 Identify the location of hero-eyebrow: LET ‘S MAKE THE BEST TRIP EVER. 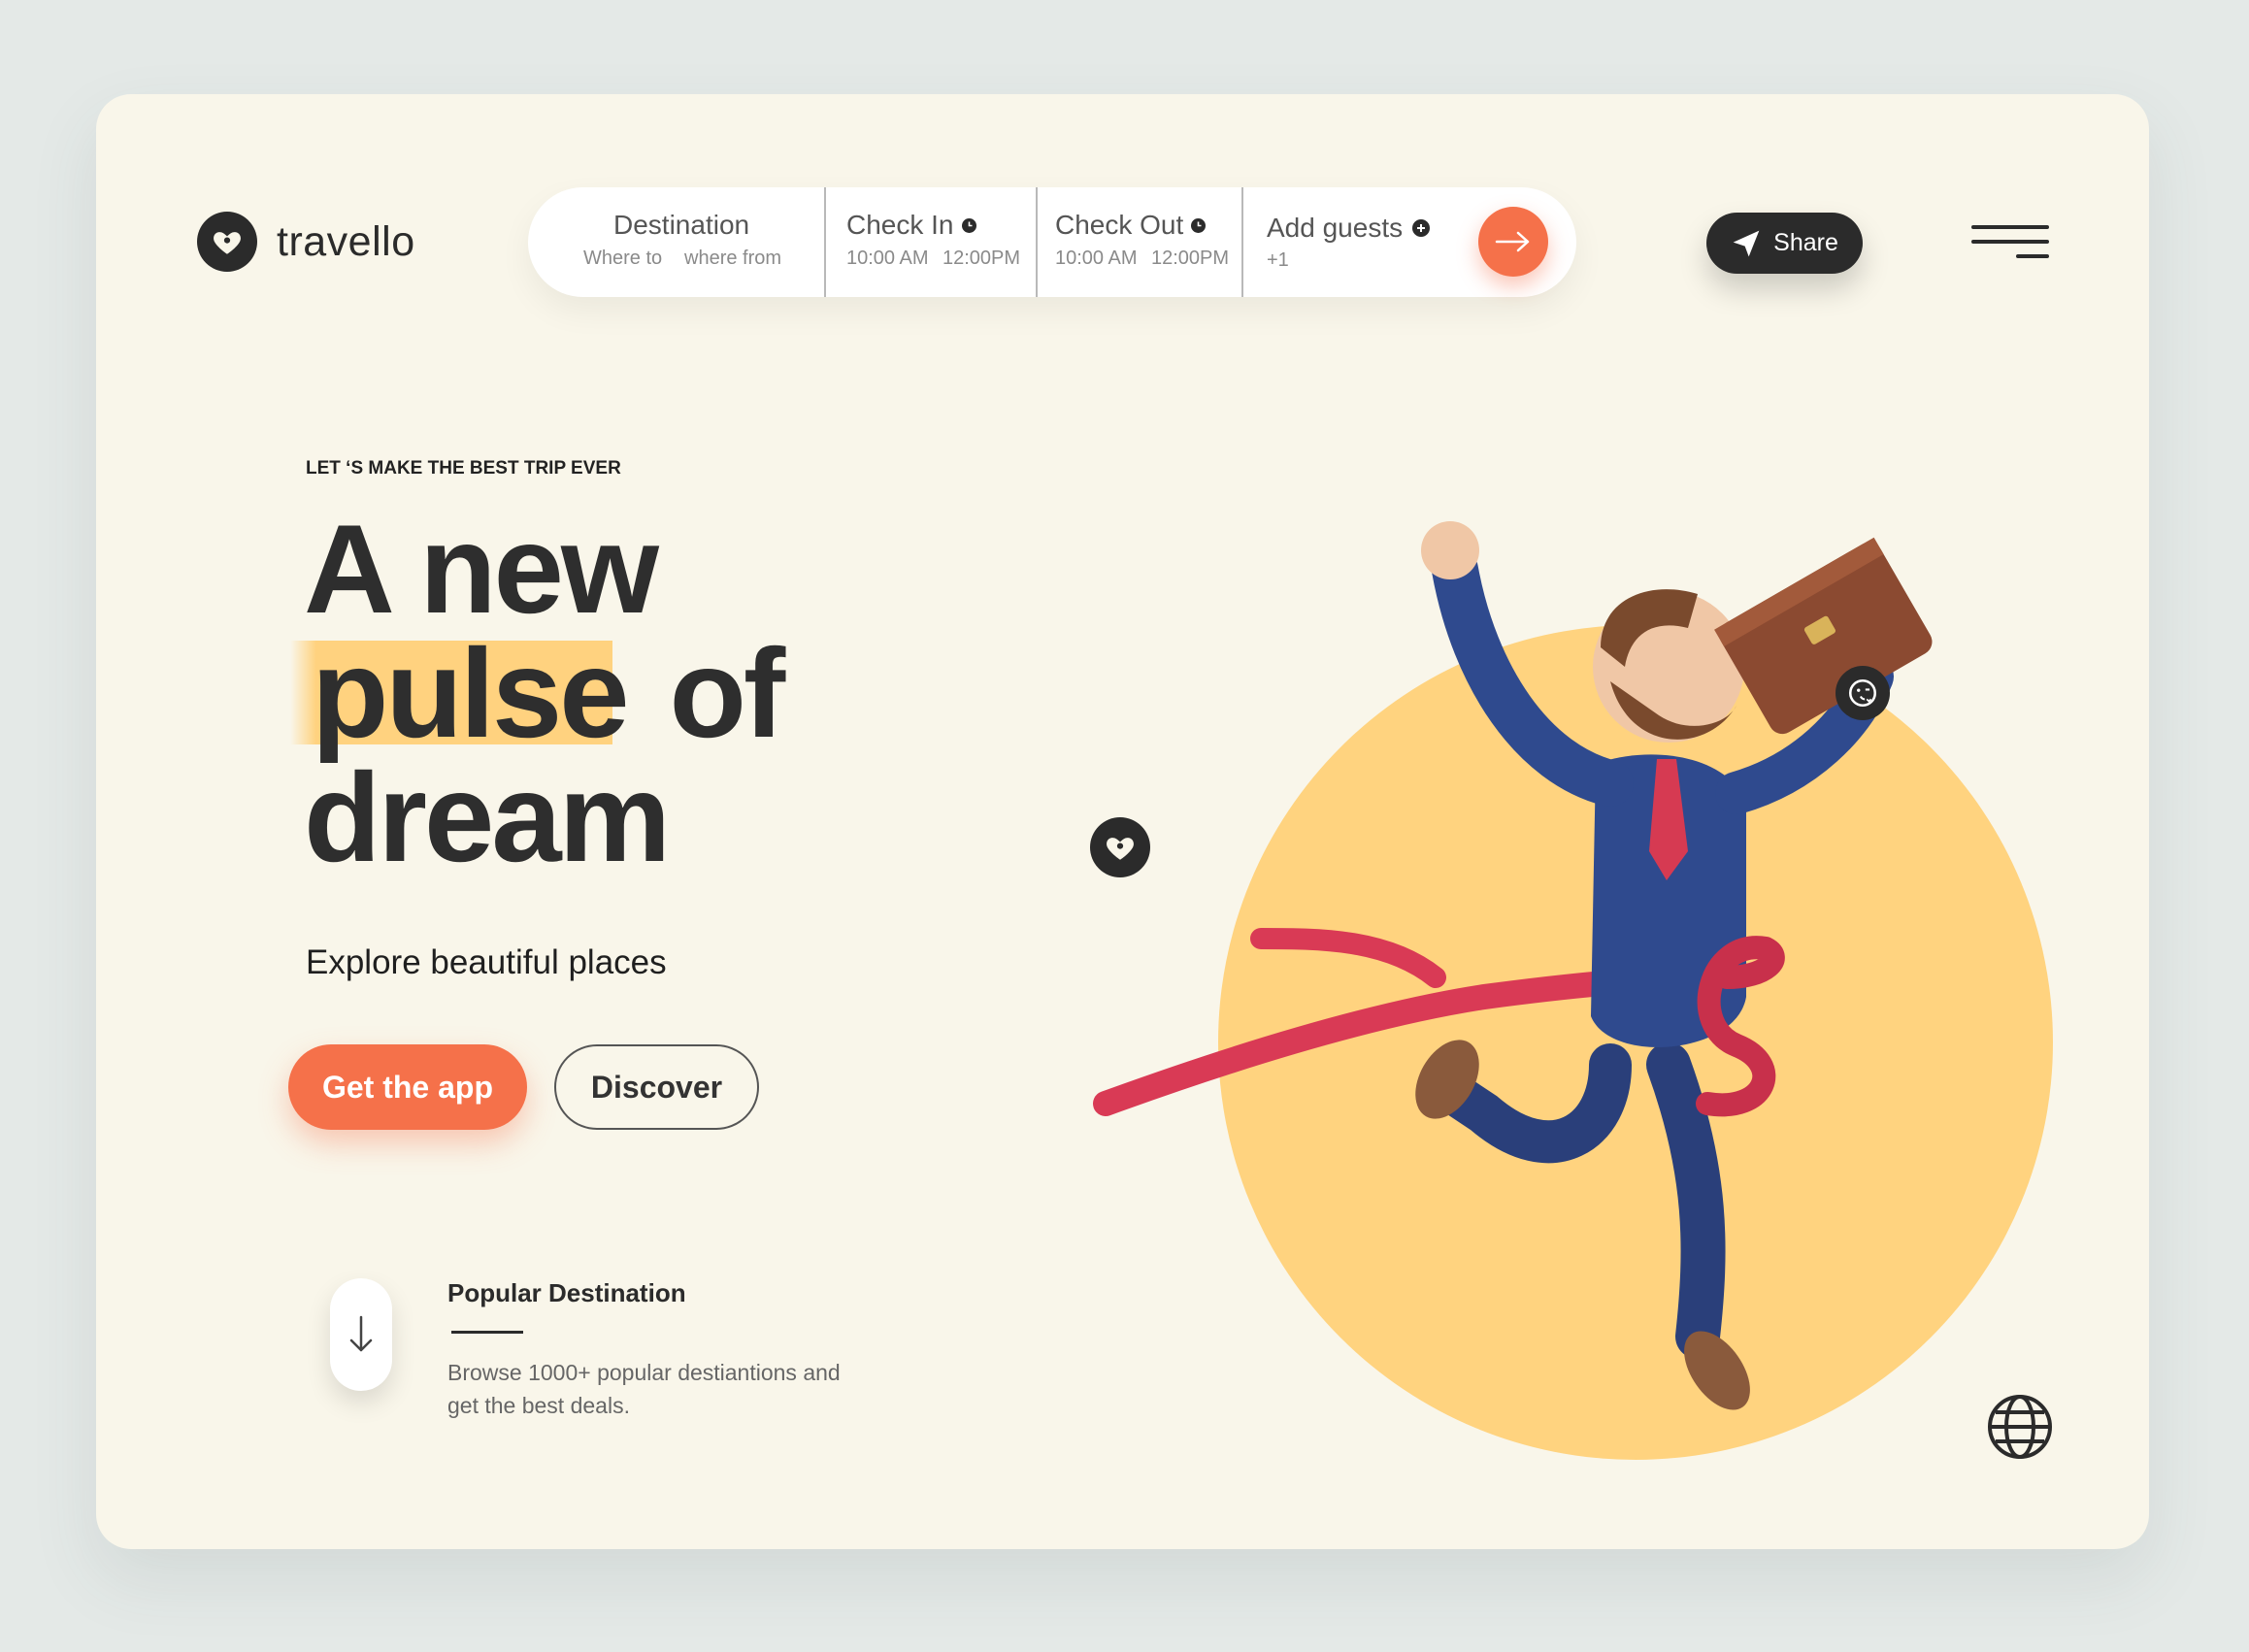
(463, 468).